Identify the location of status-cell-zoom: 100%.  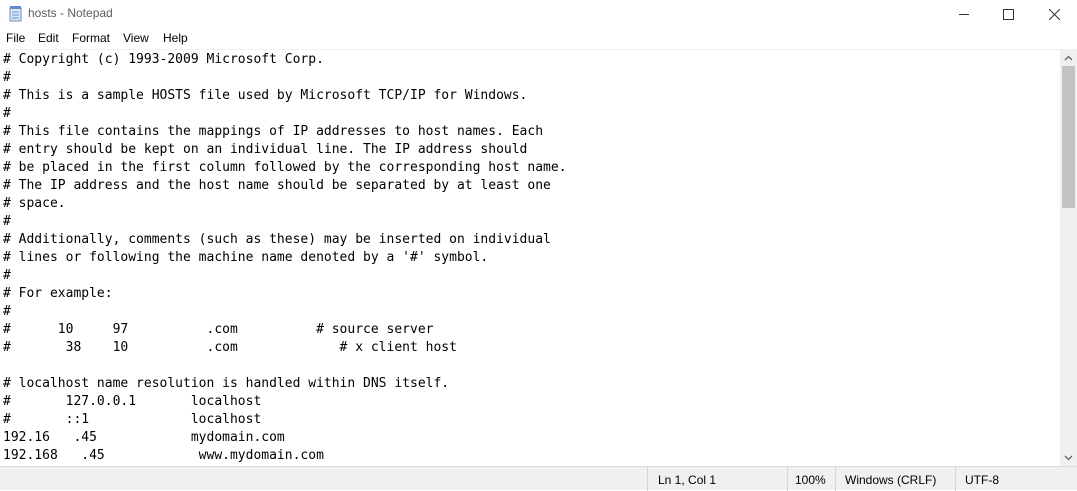
(811, 479).